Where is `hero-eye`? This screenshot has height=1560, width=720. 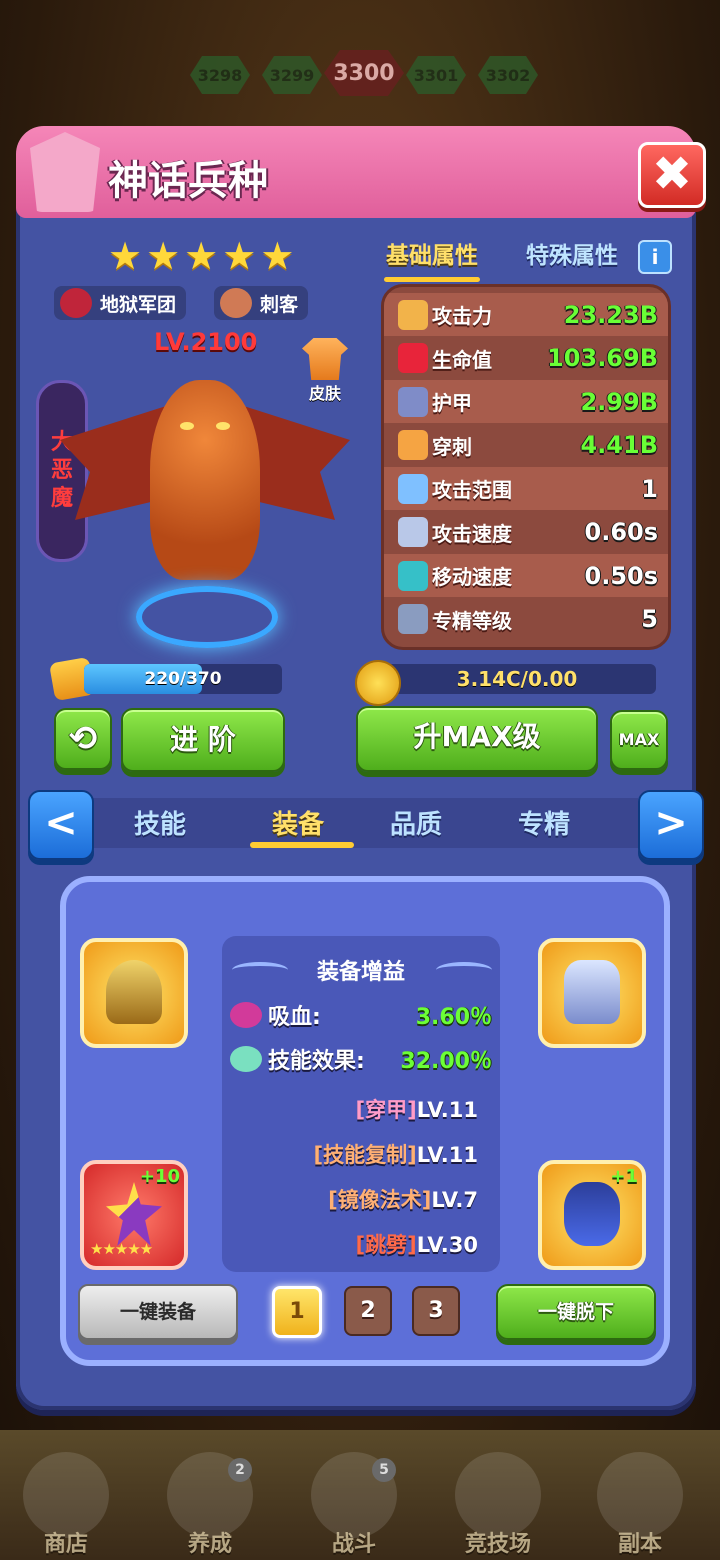
hero-eye is located at coordinates (187, 426).